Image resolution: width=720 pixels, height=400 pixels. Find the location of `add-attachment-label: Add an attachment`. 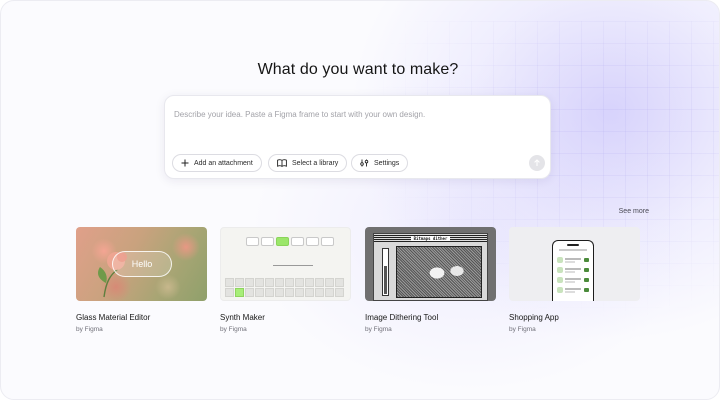

add-attachment-label: Add an attachment is located at coordinates (223, 163).